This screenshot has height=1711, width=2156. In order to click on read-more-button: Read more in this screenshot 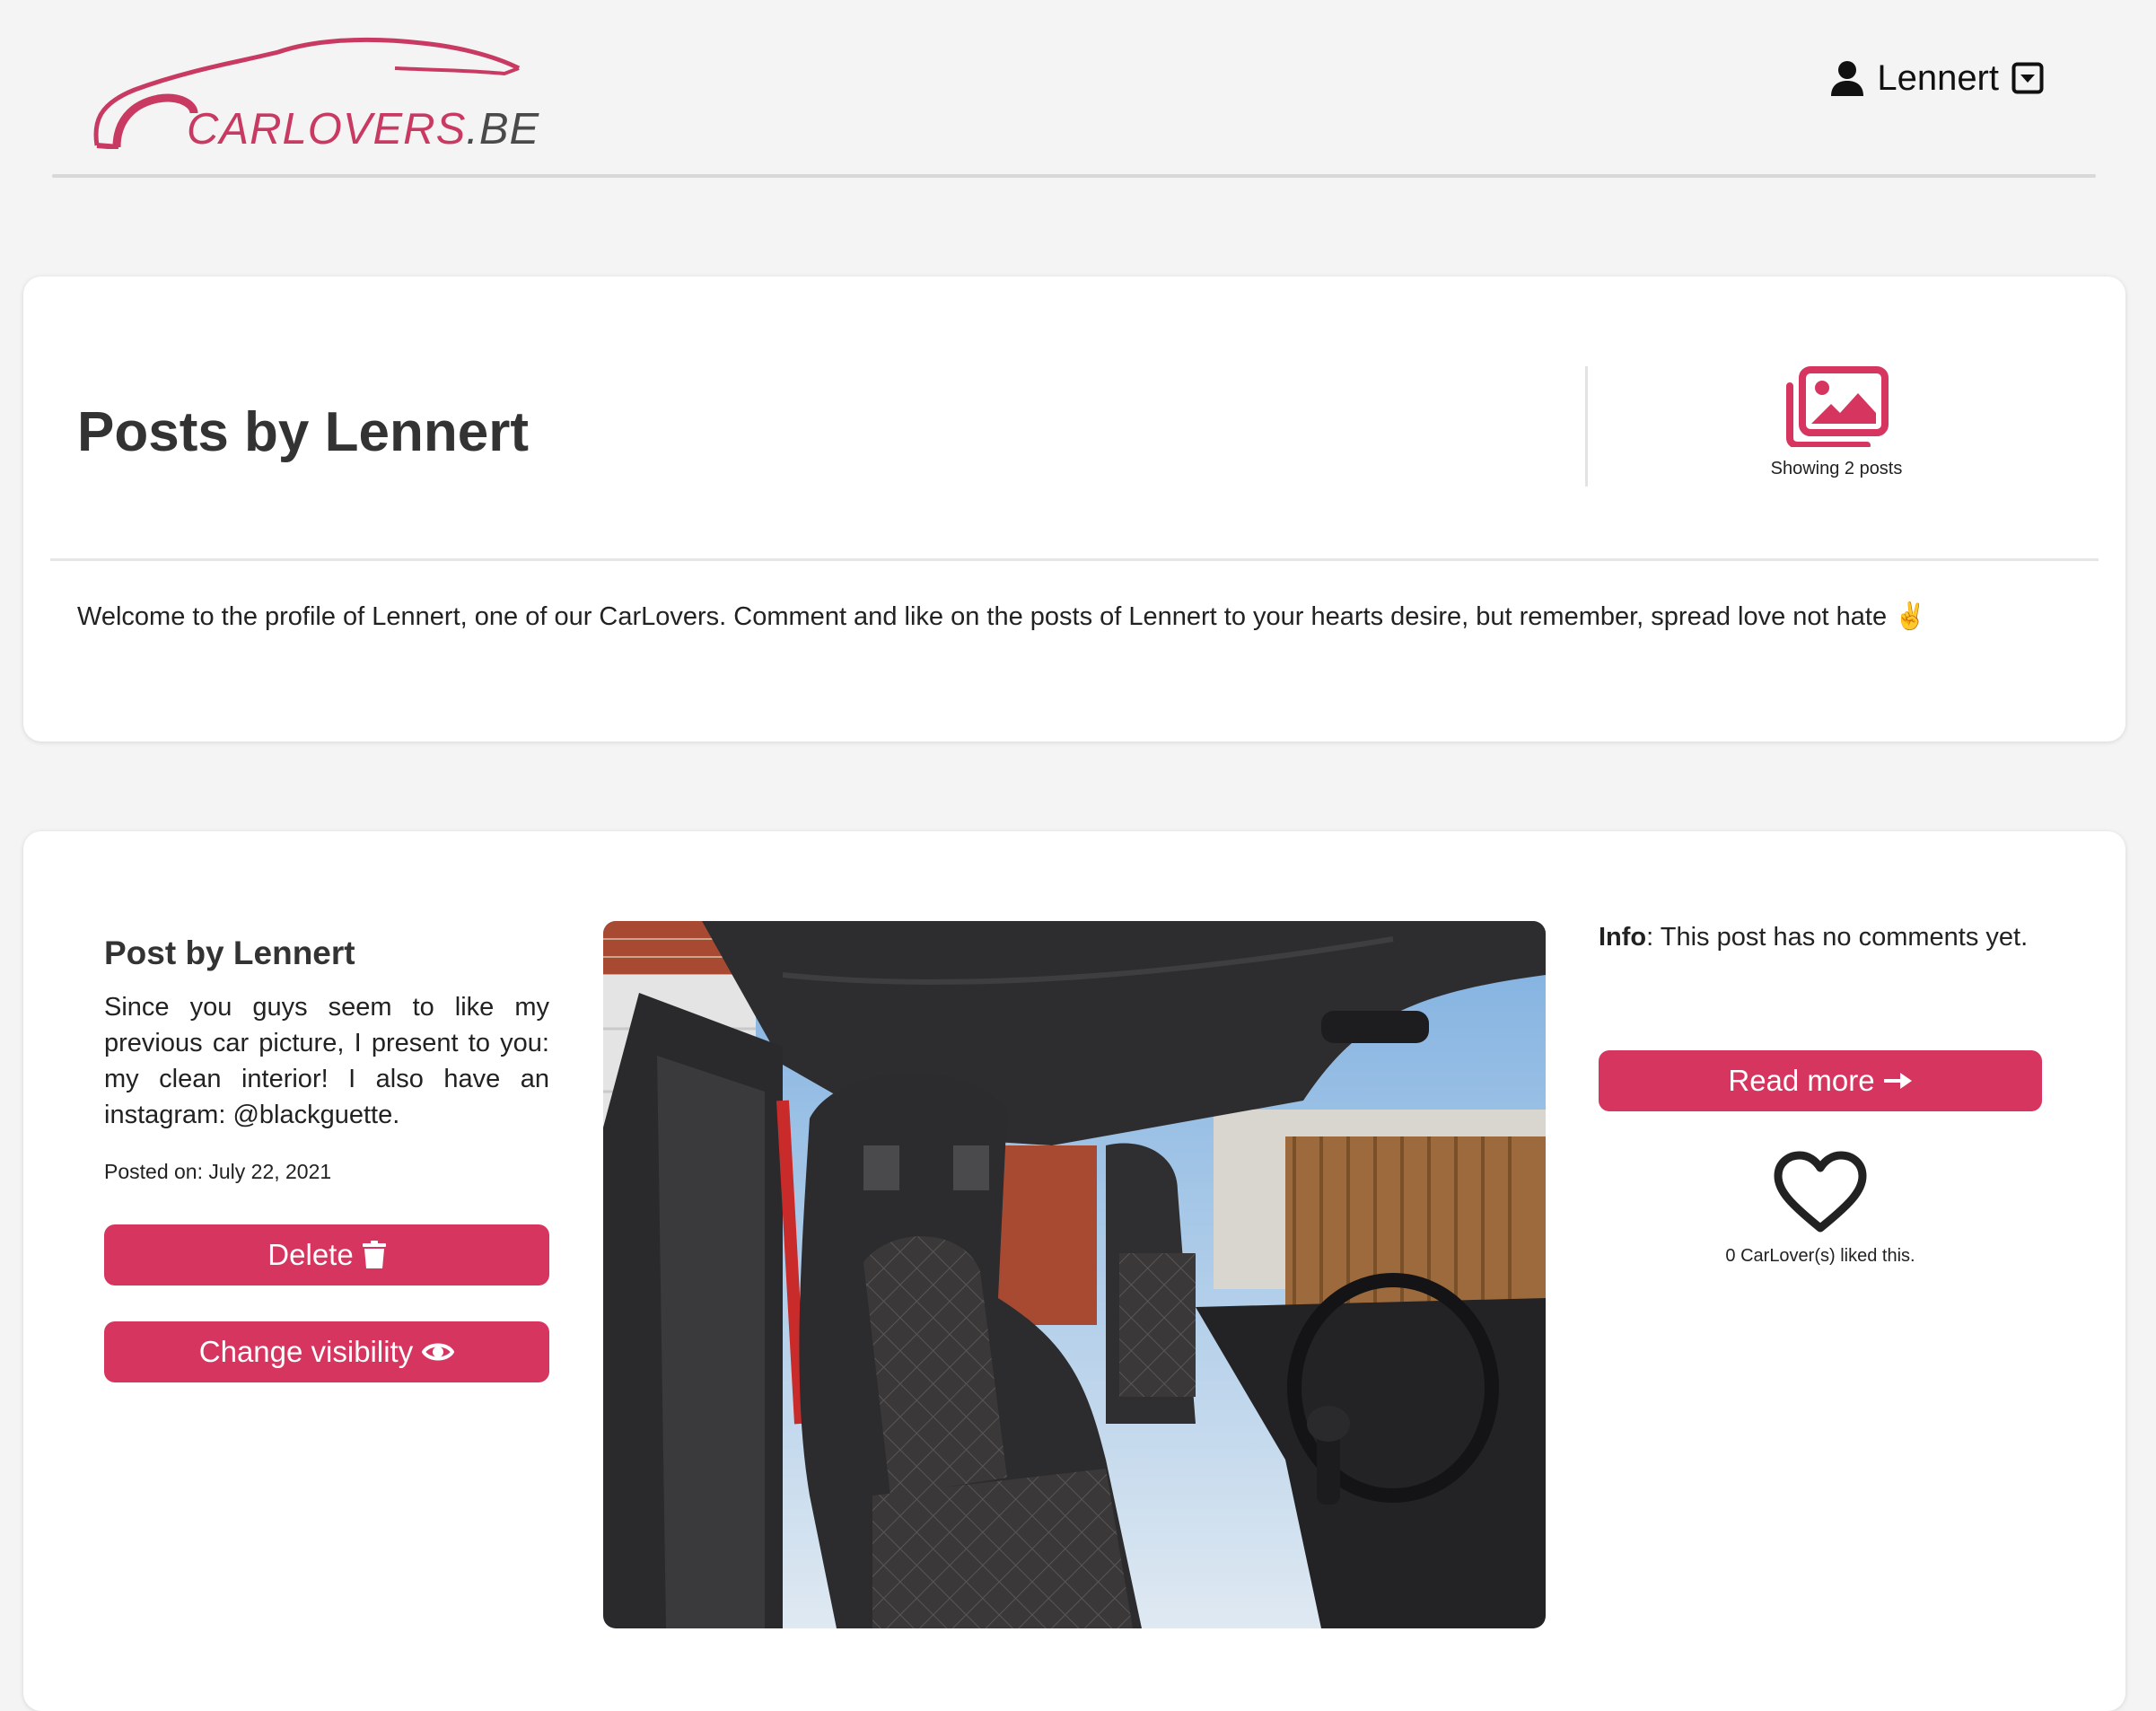, I will do `click(1820, 1080)`.